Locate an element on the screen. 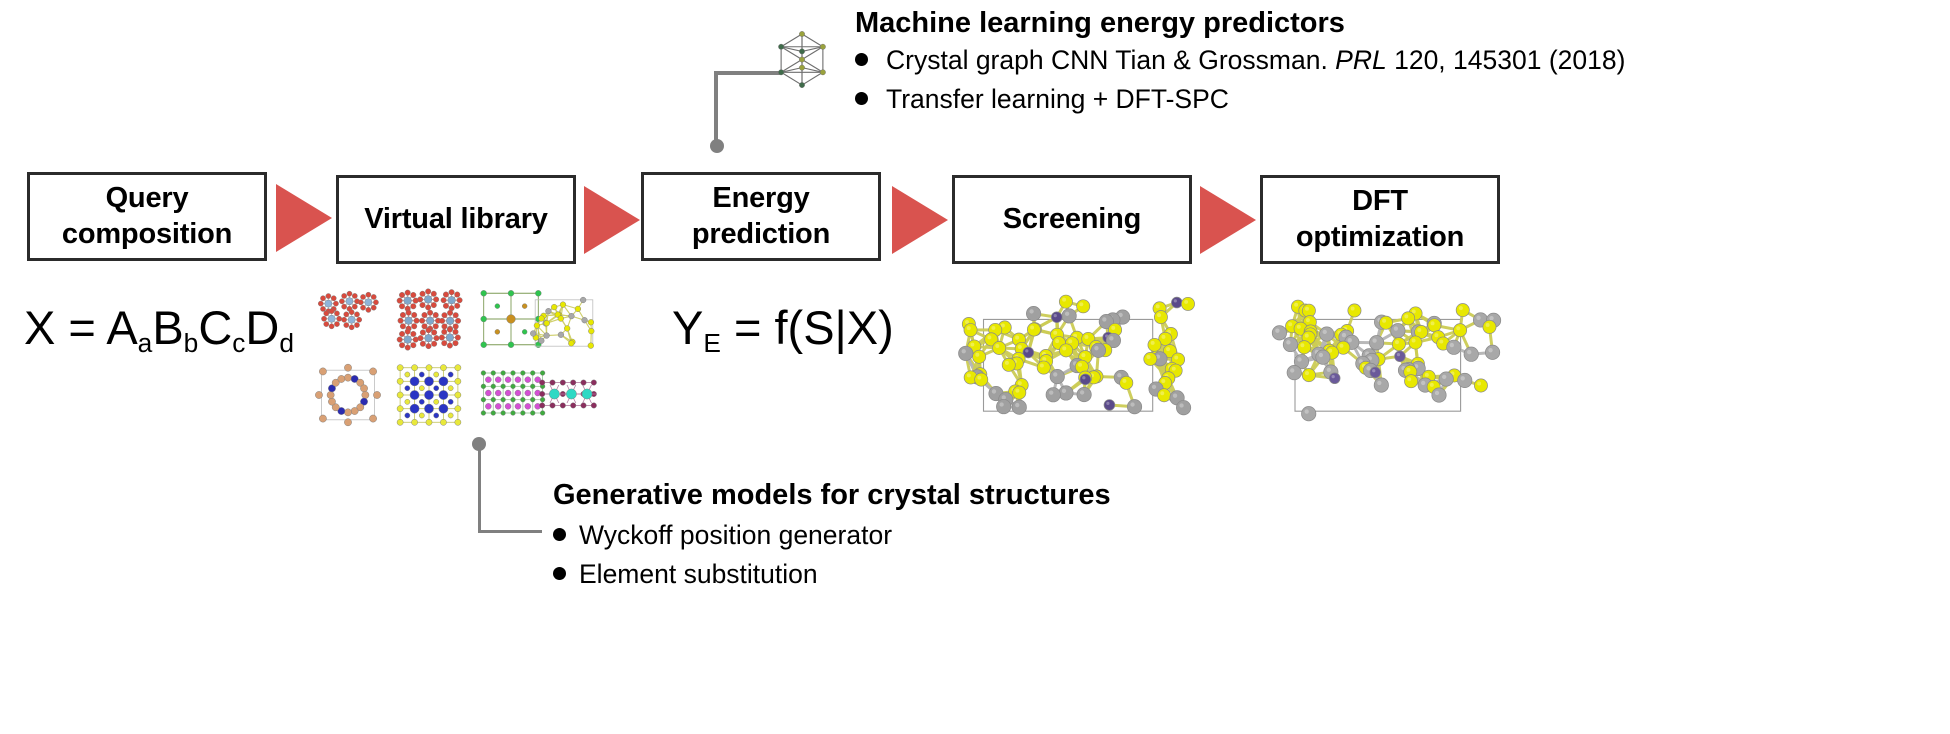 This screenshot has height=734, width=1950. stage-box-dft-optimization: DFT optimization is located at coordinates (1380, 219).